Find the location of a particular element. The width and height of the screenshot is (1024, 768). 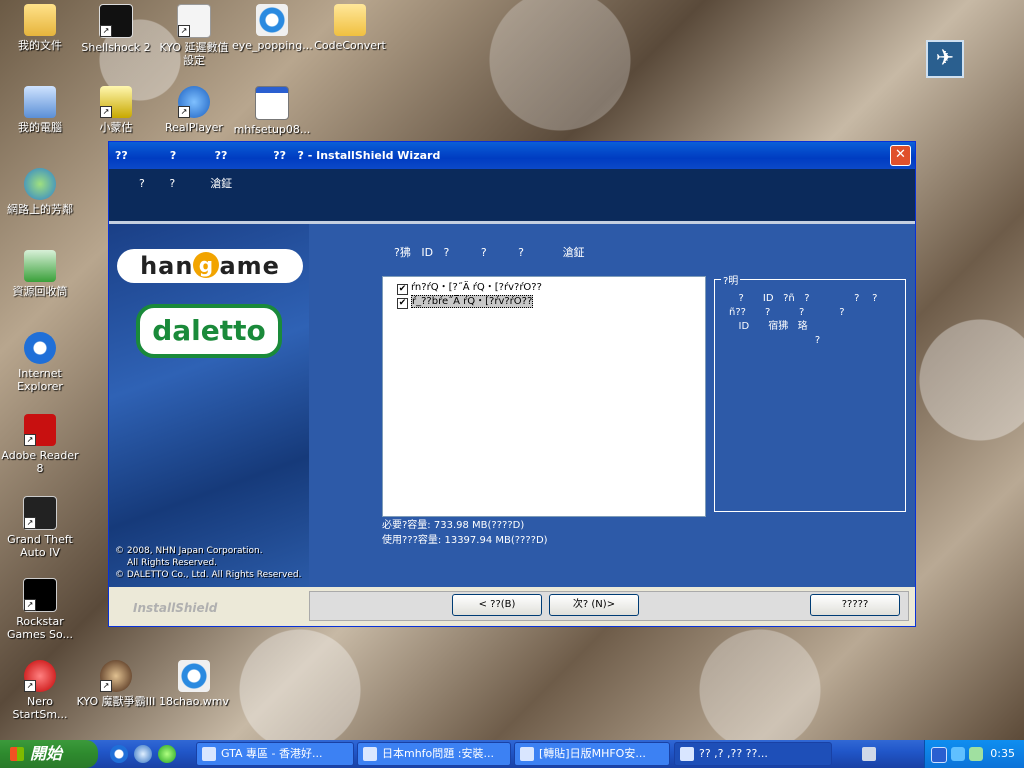

my-documents-icon: 我的文件 is located at coordinates (40, 28).